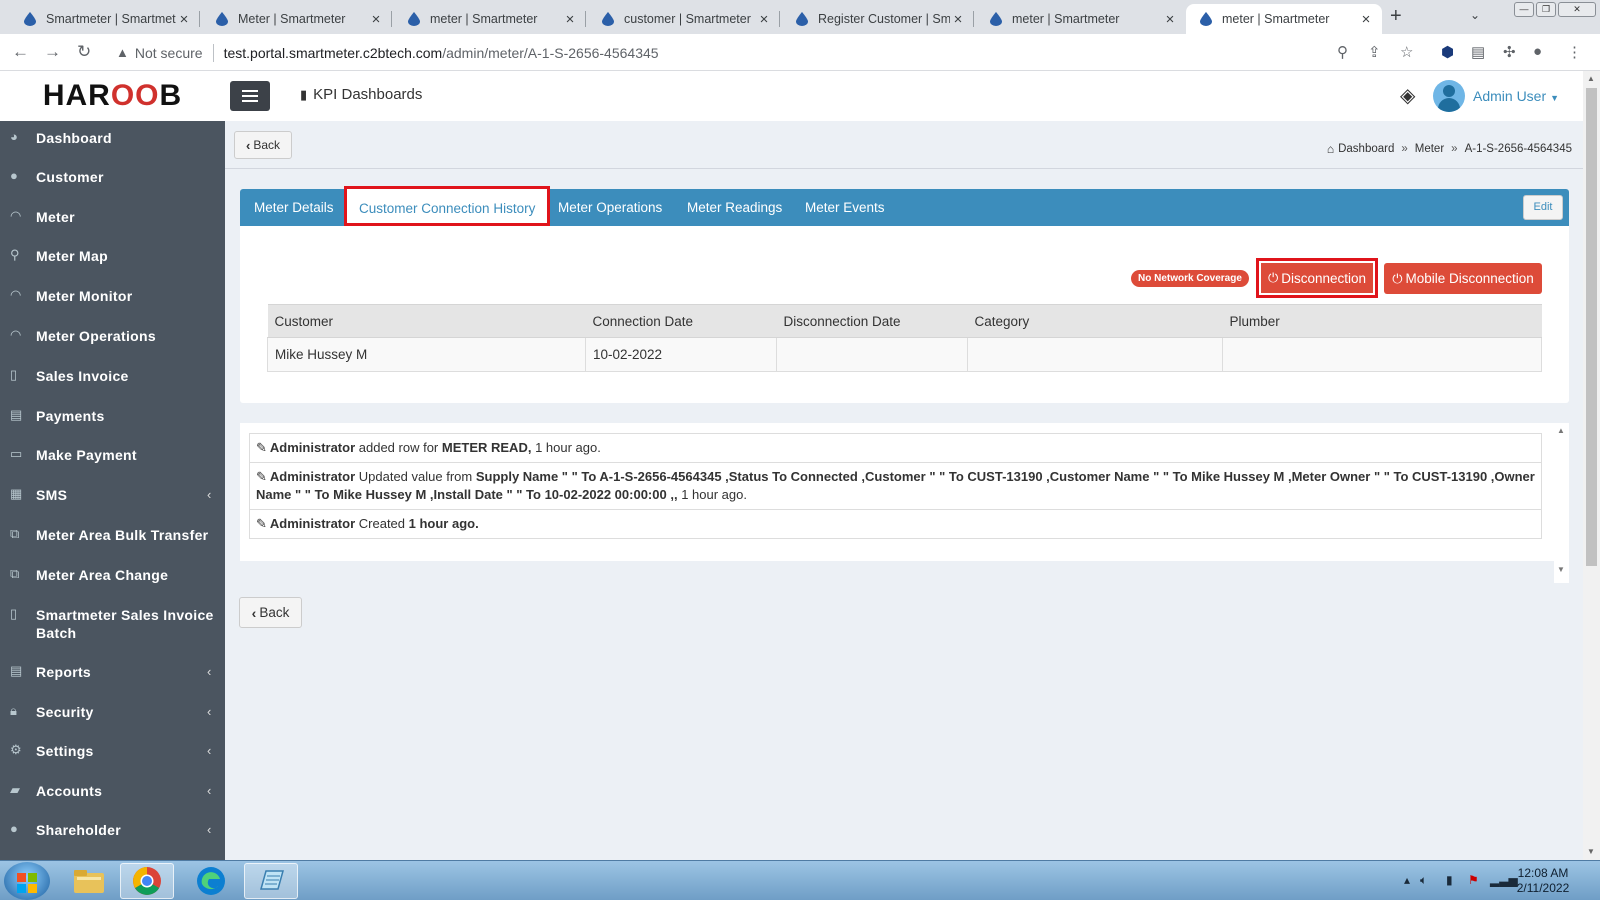  I want to click on sidebar-item-reports: ▤ Reports ‹, so click(112, 672).